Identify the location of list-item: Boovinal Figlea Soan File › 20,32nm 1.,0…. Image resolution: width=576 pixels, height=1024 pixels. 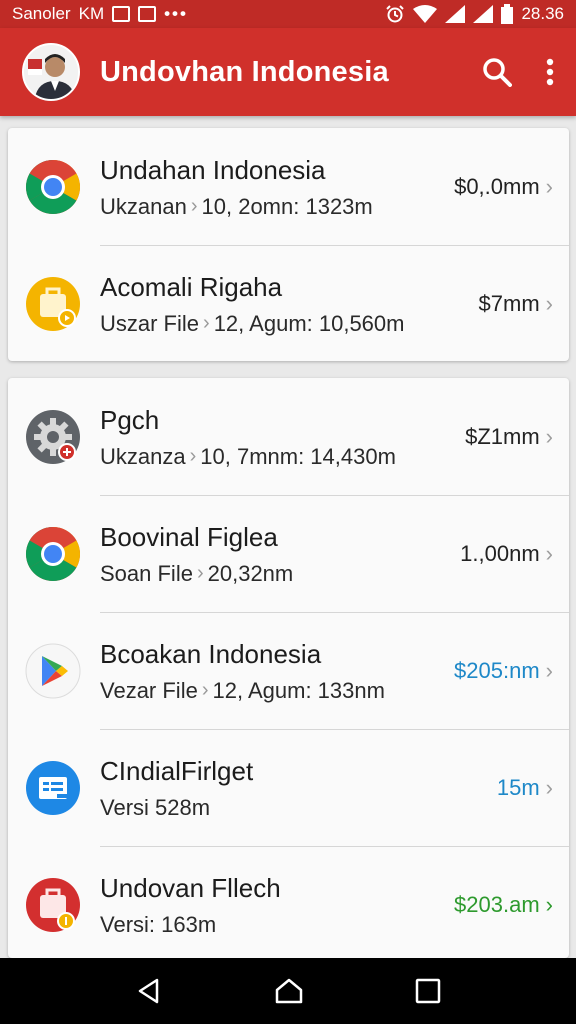
(288, 553).